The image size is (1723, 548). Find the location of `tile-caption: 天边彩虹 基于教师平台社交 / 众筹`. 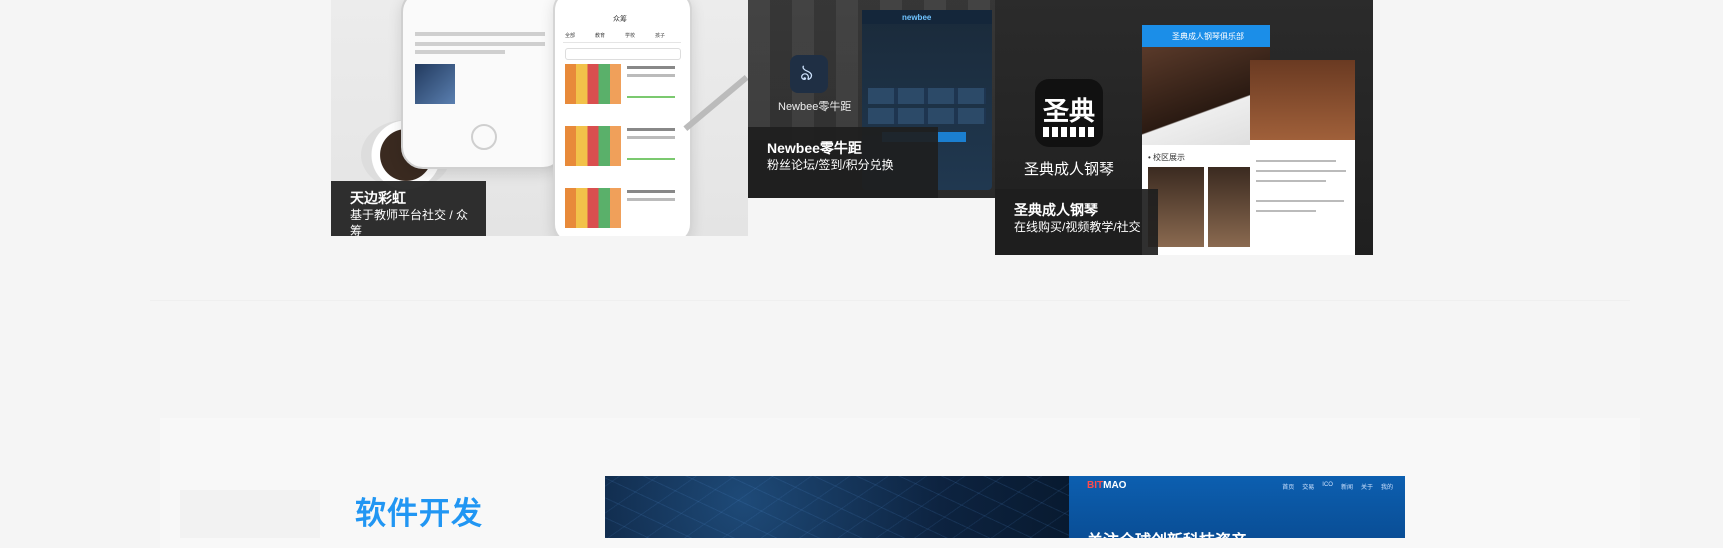

tile-caption: 天边彩虹 基于教师平台社交 / 众筹 is located at coordinates (408, 208).